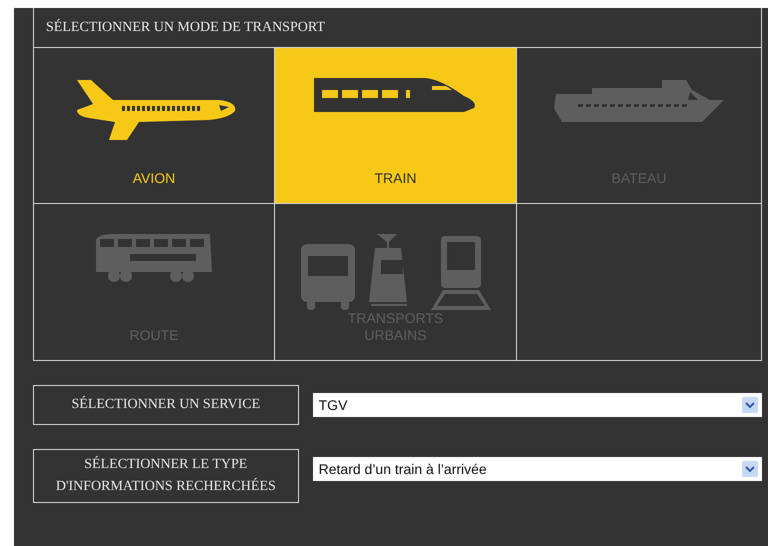 This screenshot has width=768, height=546. What do you see at coordinates (396, 126) in the screenshot?
I see `transport-mode-tile: TRAIN` at bounding box center [396, 126].